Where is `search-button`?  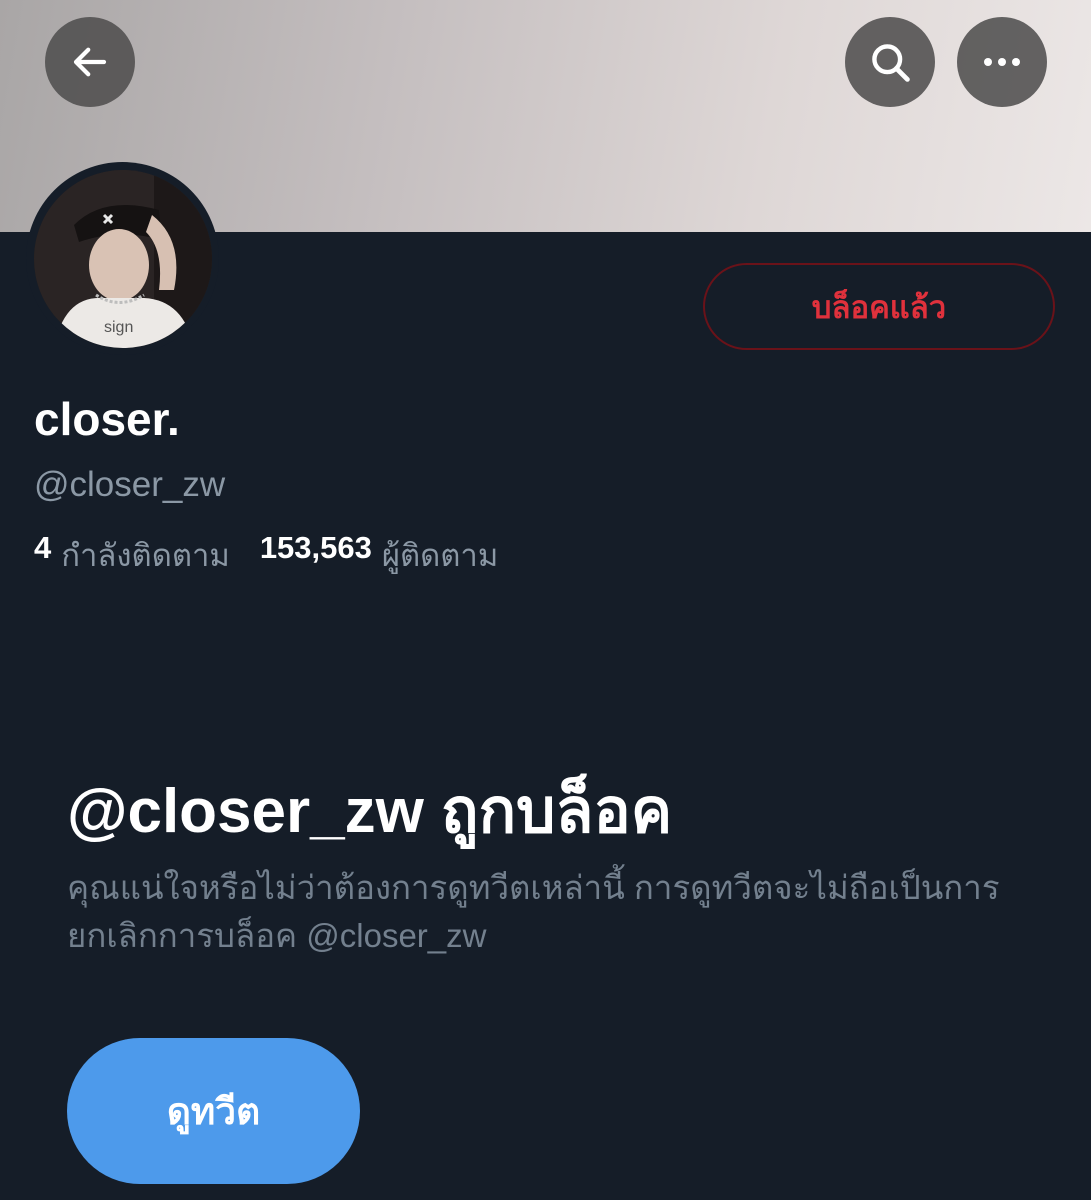 search-button is located at coordinates (890, 62).